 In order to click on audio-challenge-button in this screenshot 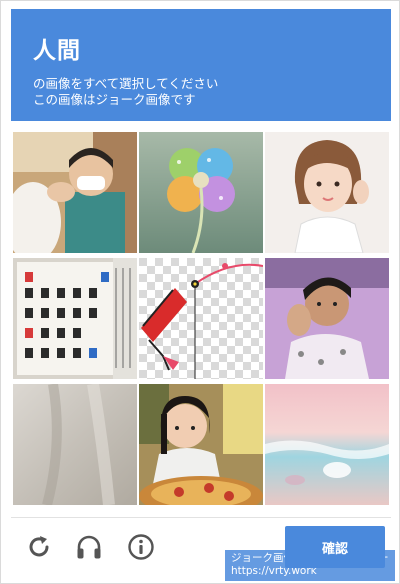, I will do `click(89, 547)`.